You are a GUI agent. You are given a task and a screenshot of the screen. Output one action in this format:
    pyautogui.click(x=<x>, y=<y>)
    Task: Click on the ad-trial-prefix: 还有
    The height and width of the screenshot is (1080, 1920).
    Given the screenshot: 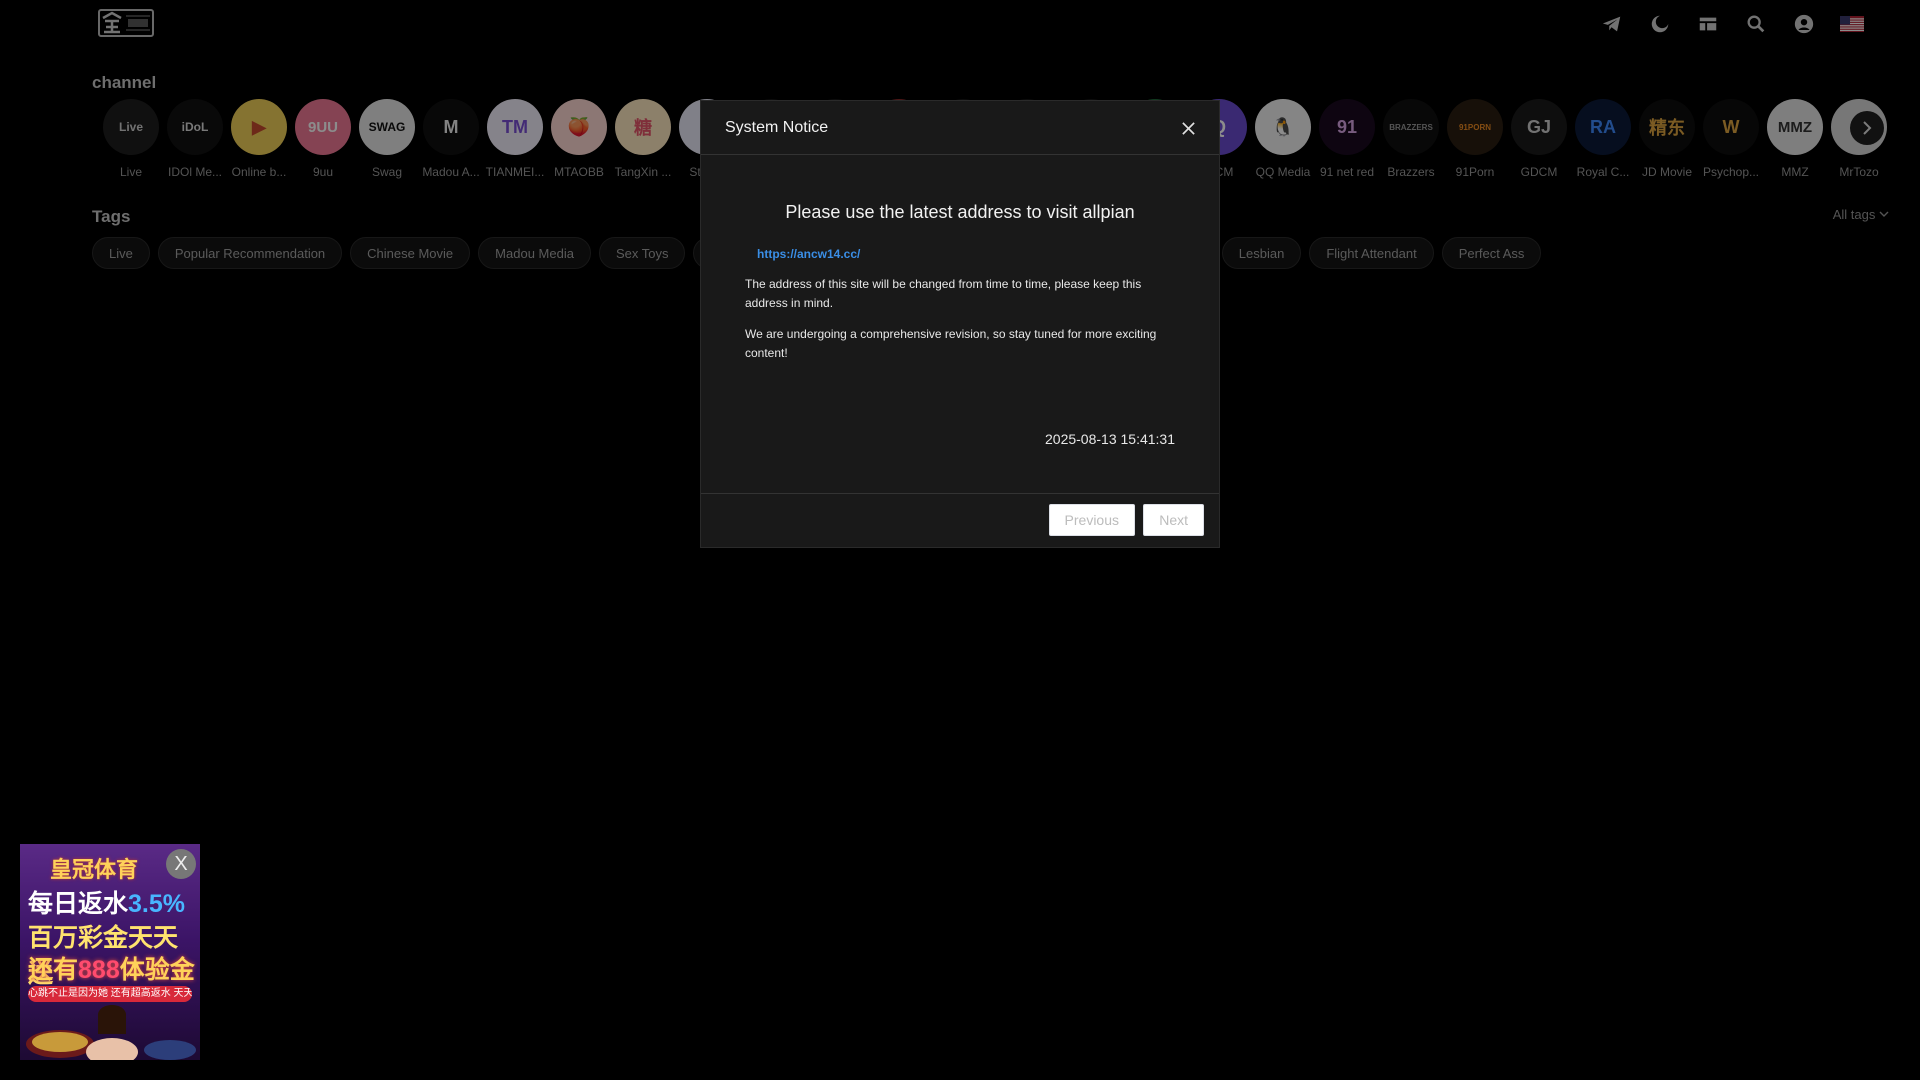 What is the action you would take?
    pyautogui.click(x=53, y=970)
    